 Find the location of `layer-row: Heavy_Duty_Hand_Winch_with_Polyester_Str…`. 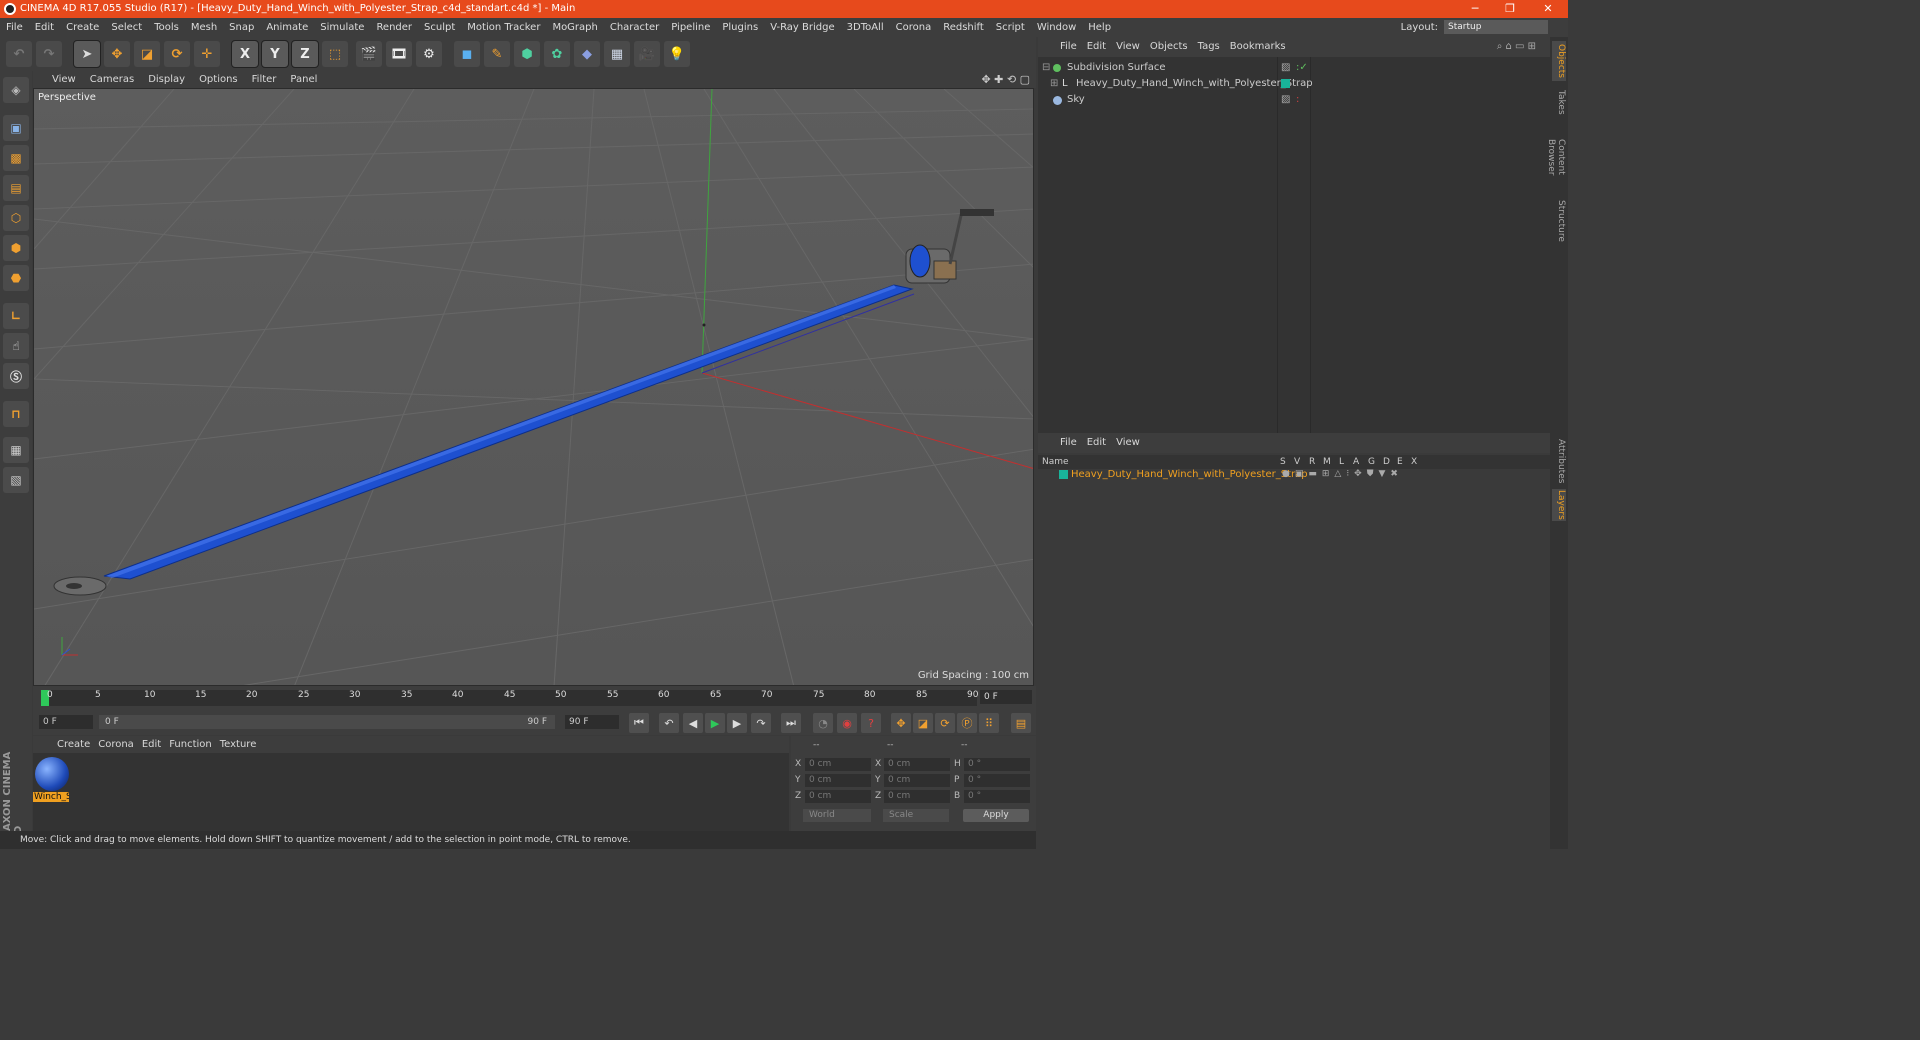

layer-row: Heavy_Duty_Hand_Winch_with_Polyester_Str… is located at coordinates (1294, 474).